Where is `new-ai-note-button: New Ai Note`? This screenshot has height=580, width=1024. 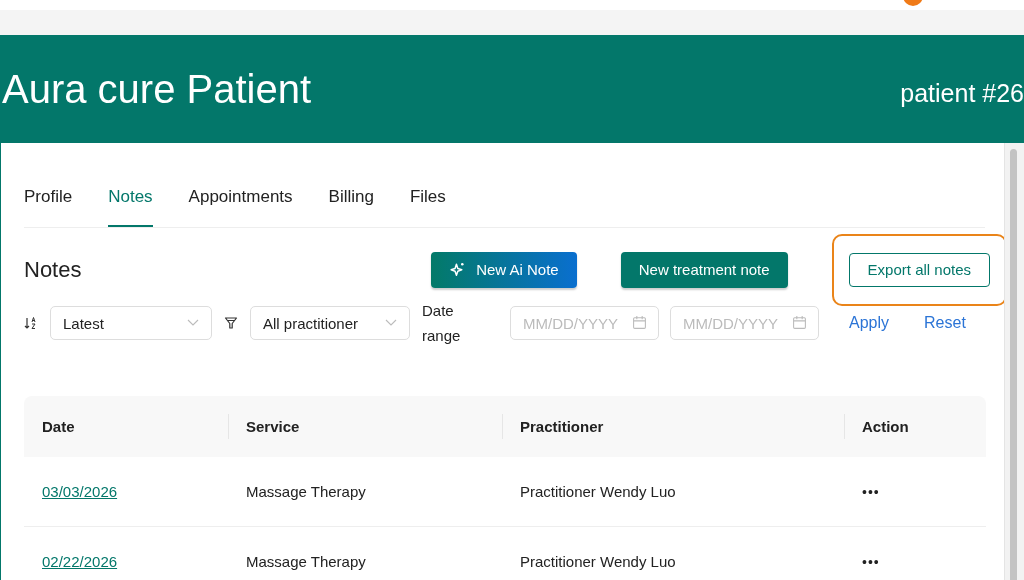
new-ai-note-button: New Ai Note is located at coordinates (504, 269).